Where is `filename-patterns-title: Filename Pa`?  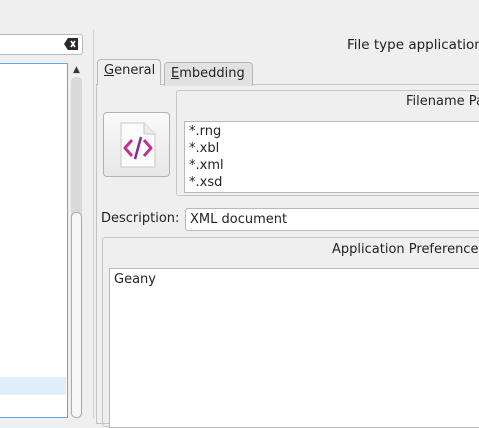 filename-patterns-title: Filename Pa is located at coordinates (442, 101).